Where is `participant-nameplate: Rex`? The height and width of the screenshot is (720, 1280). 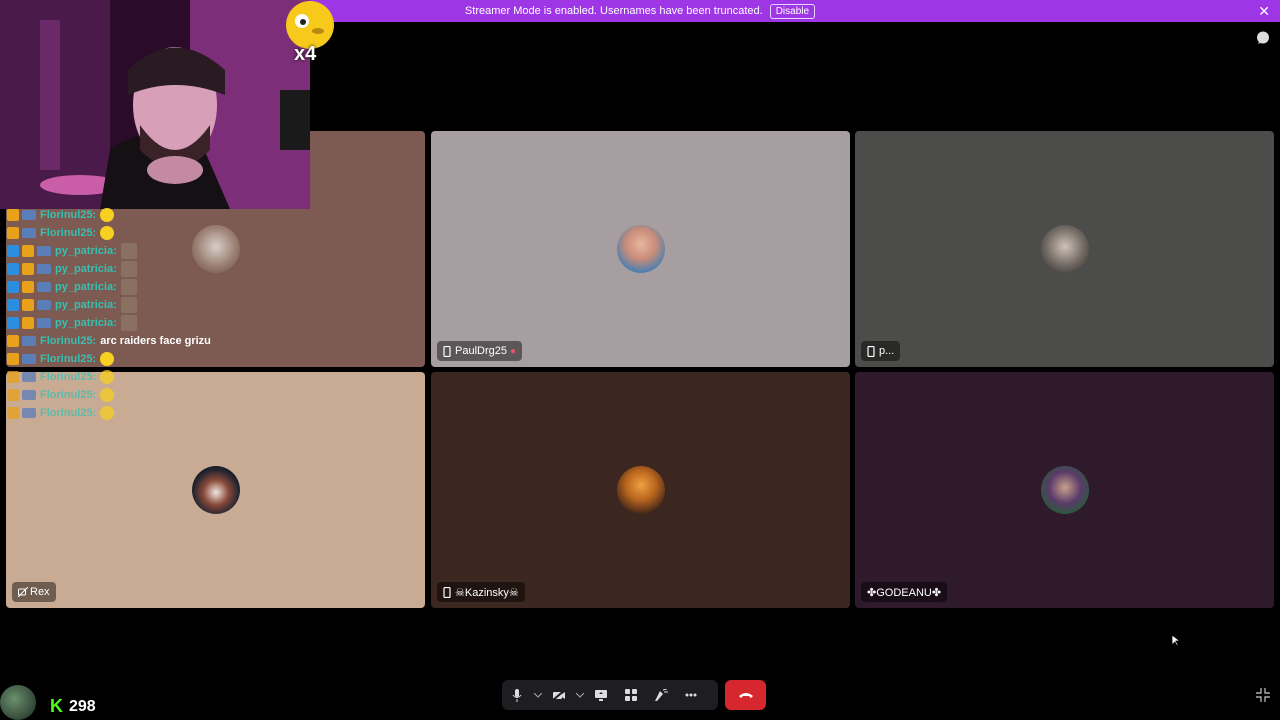
participant-nameplate: Rex is located at coordinates (34, 592).